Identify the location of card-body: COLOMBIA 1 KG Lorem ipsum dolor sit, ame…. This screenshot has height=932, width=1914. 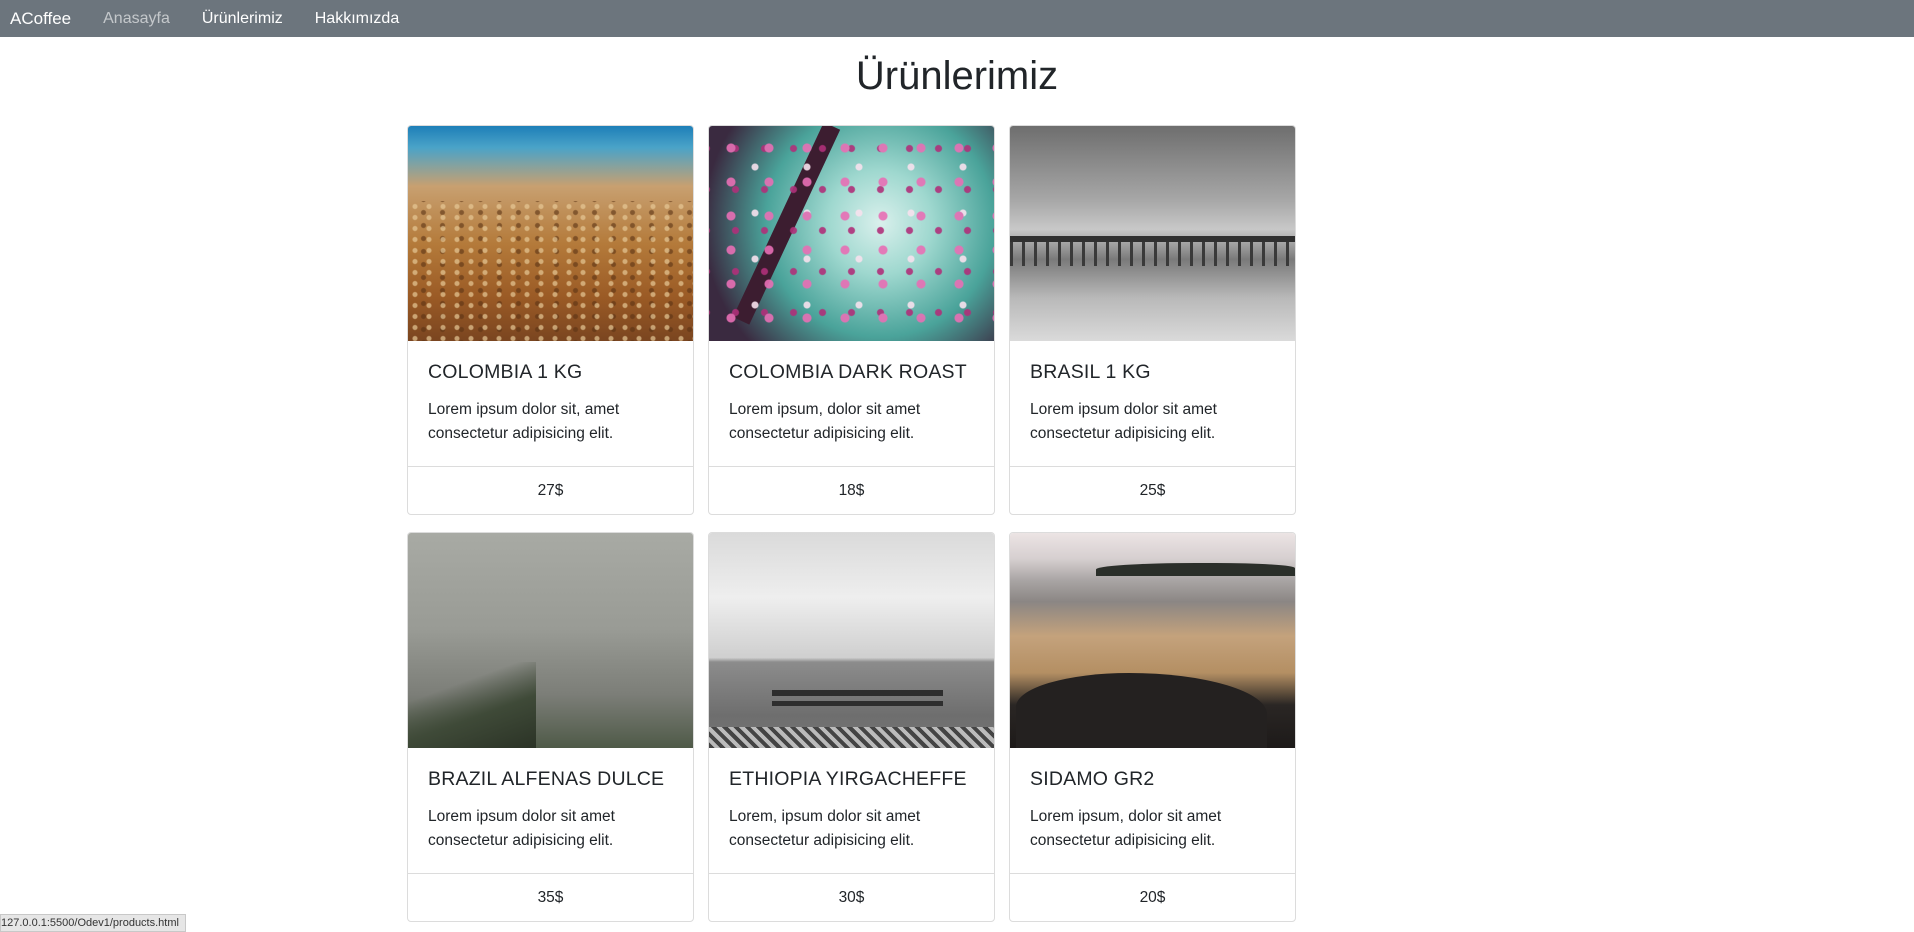
(550, 403).